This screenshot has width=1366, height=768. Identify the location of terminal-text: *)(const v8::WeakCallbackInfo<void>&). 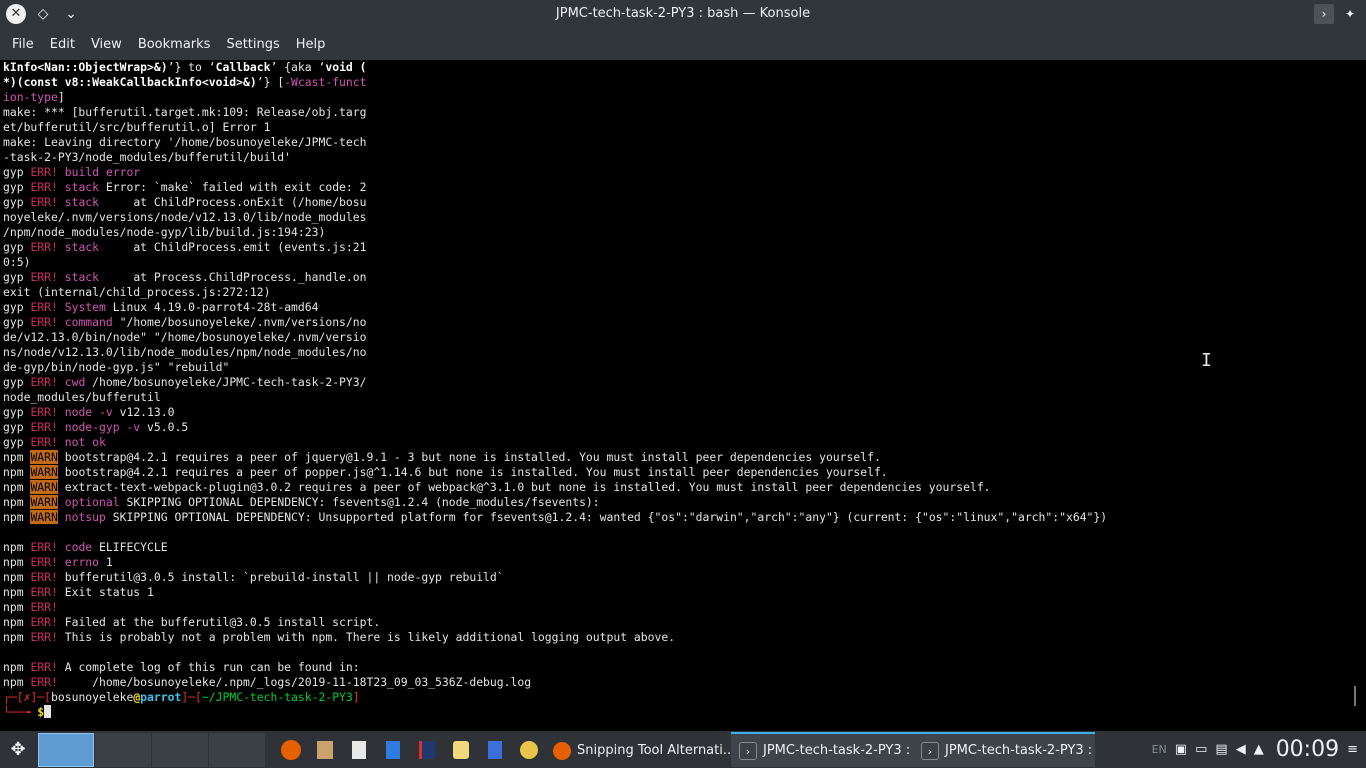
(130, 82).